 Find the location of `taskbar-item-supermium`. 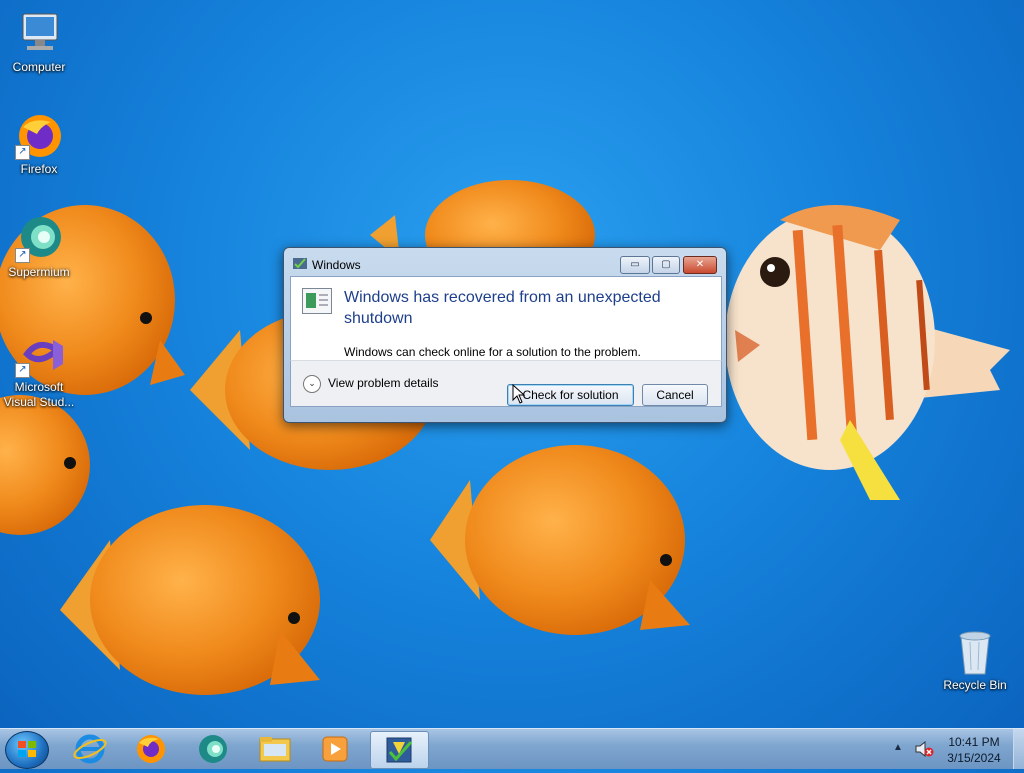

taskbar-item-supermium is located at coordinates (213, 749).